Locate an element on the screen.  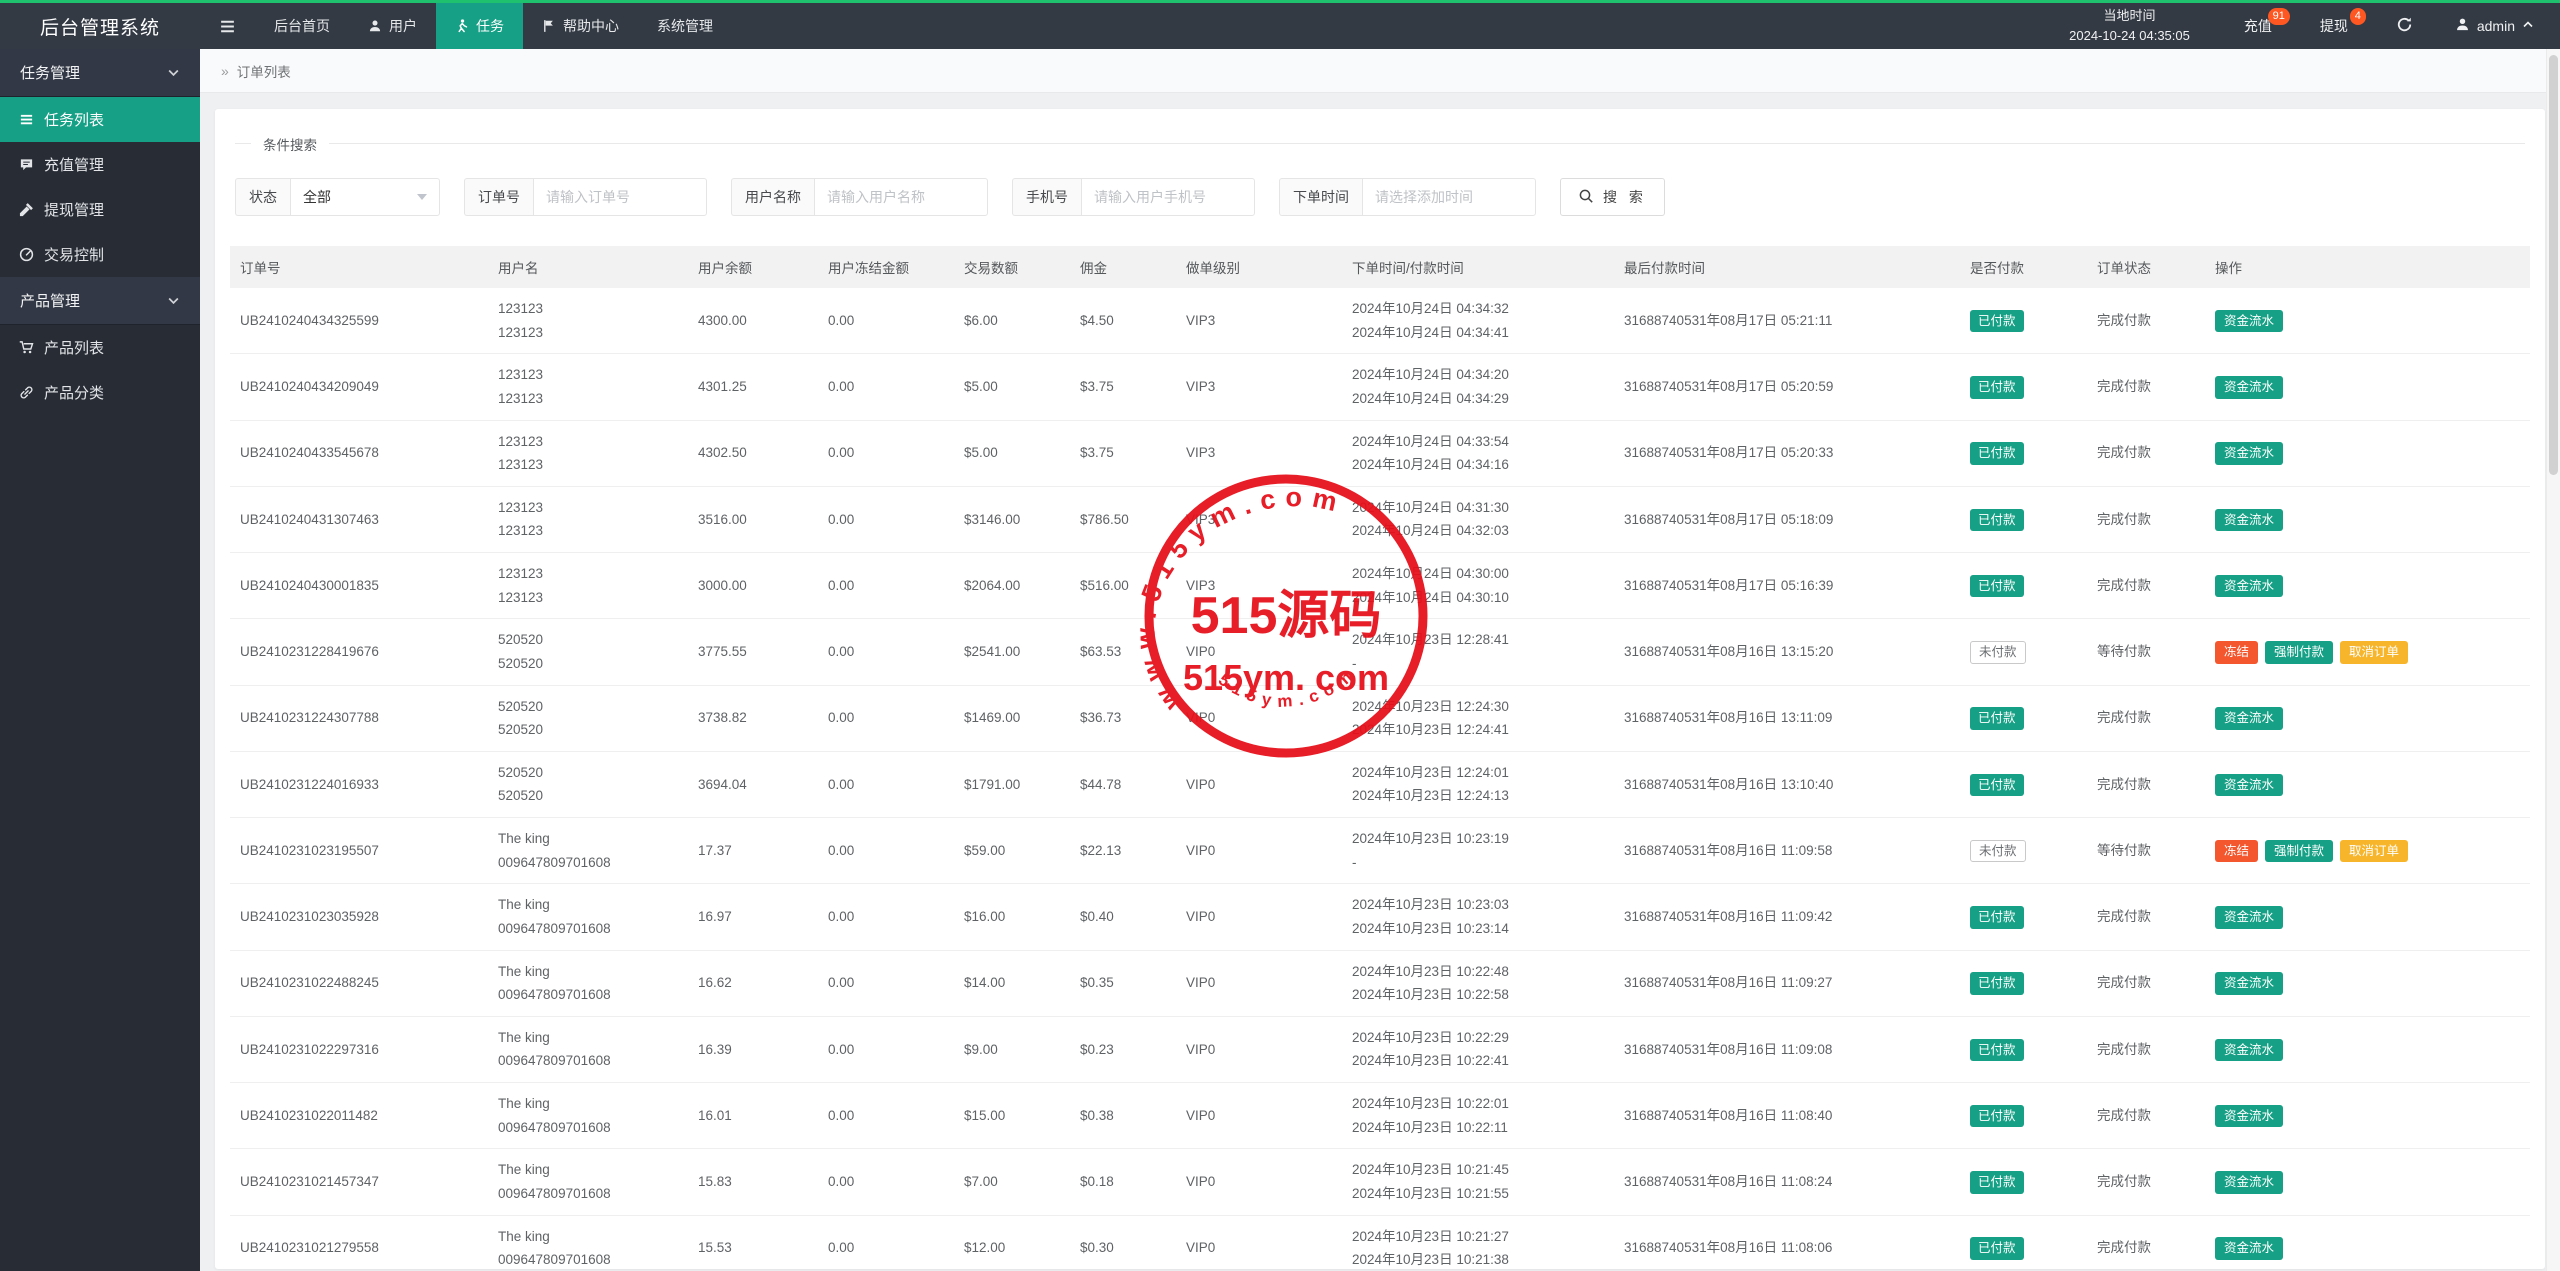
column-header: 是否付款 is located at coordinates (2023, 267).